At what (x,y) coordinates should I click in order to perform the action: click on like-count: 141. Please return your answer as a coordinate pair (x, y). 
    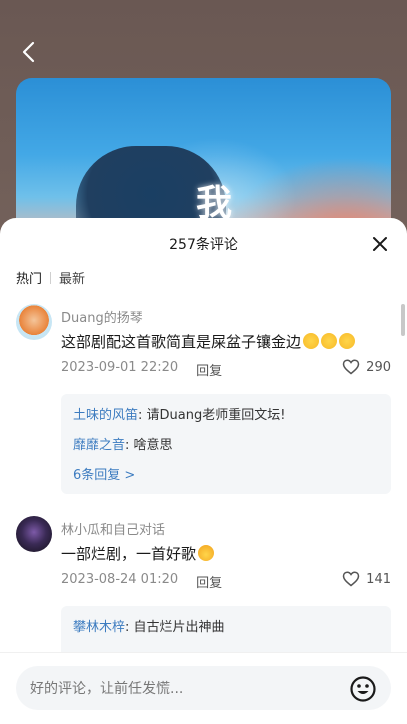
    Looking at the image, I should click on (378, 579).